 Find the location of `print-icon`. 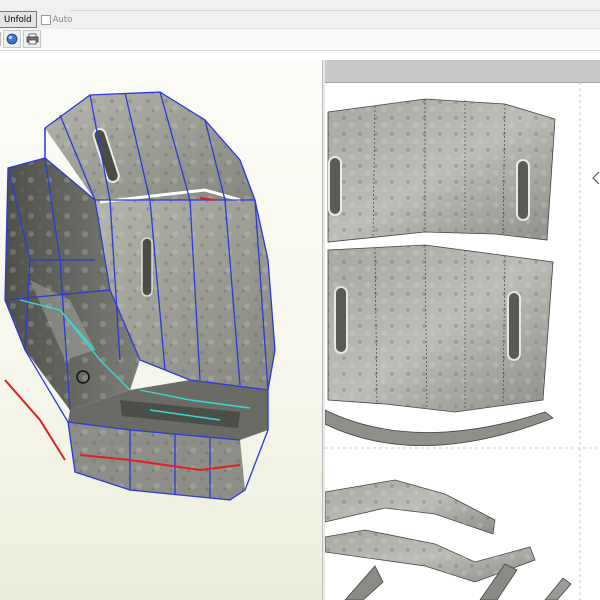

print-icon is located at coordinates (32, 39).